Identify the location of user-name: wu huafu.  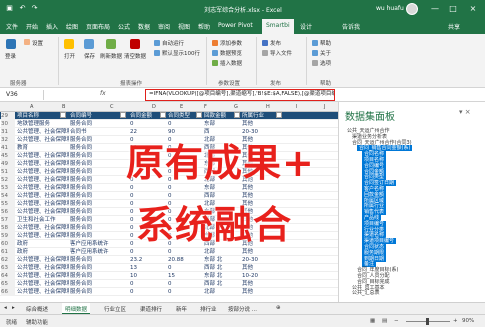
(390, 8).